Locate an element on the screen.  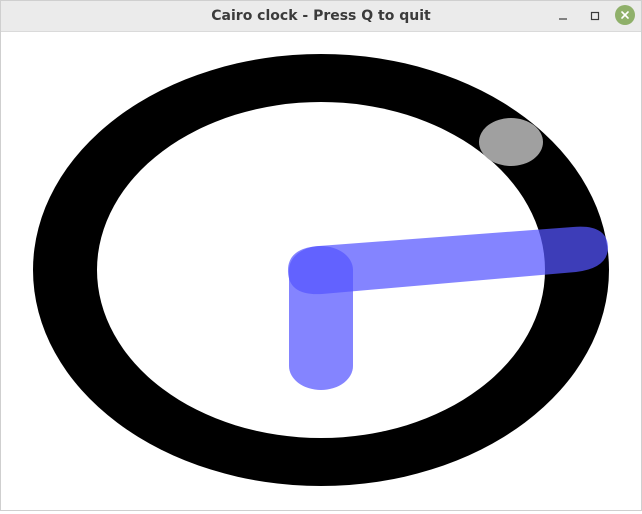
title-bar: Cairo clock - Press Q to quit is located at coordinates (321, 16).